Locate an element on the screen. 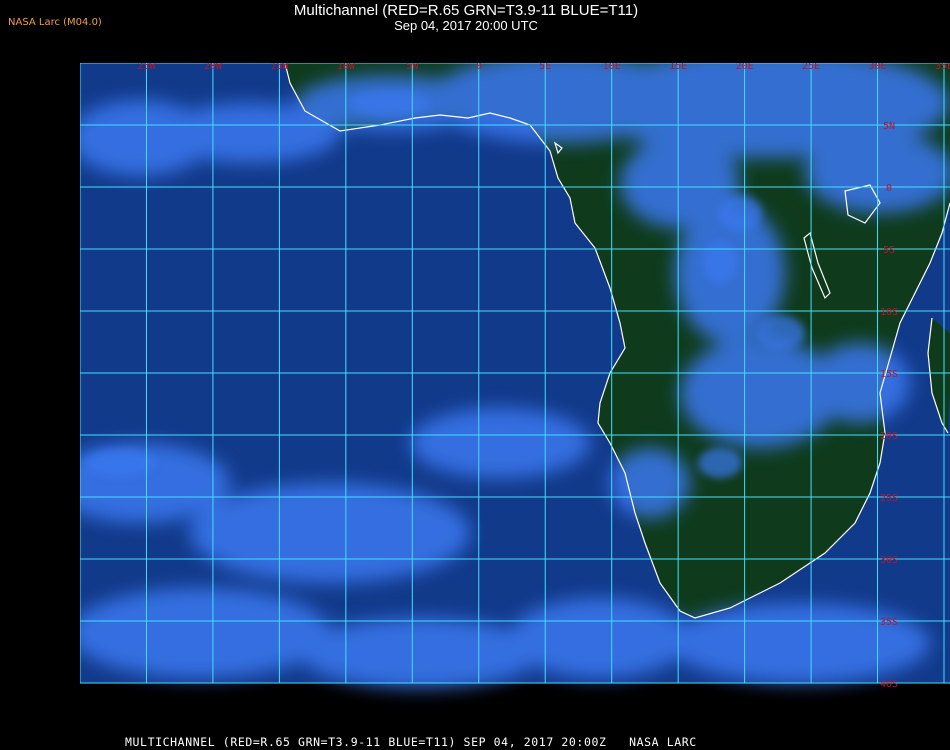 The height and width of the screenshot is (750, 950). latitude-label: 5S is located at coordinates (889, 250).